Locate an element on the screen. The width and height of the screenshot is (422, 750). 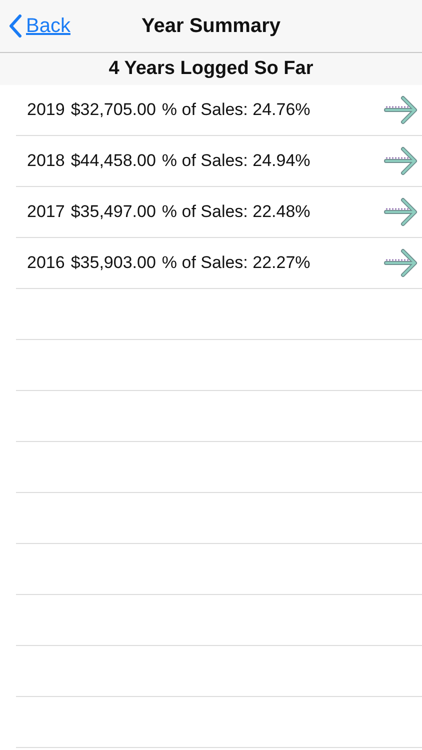
amount-label: $44,458.00 is located at coordinates (113, 161).